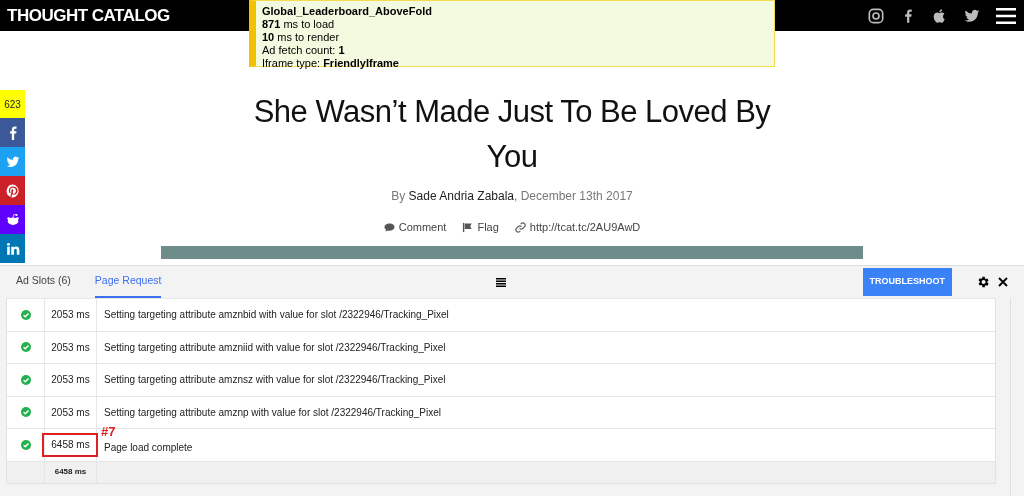 The height and width of the screenshot is (496, 1024). What do you see at coordinates (275, 347) in the screenshot?
I see `log-message: Setting targeting attribute amzniid with value for slot /2322946/Tracking_Pixel` at bounding box center [275, 347].